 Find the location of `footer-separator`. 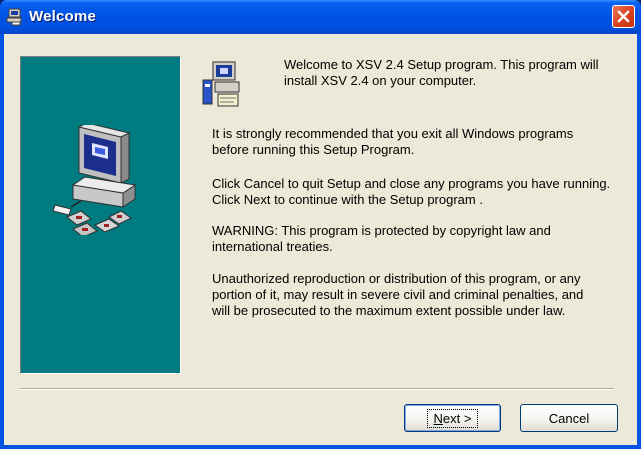

footer-separator is located at coordinates (316, 389).